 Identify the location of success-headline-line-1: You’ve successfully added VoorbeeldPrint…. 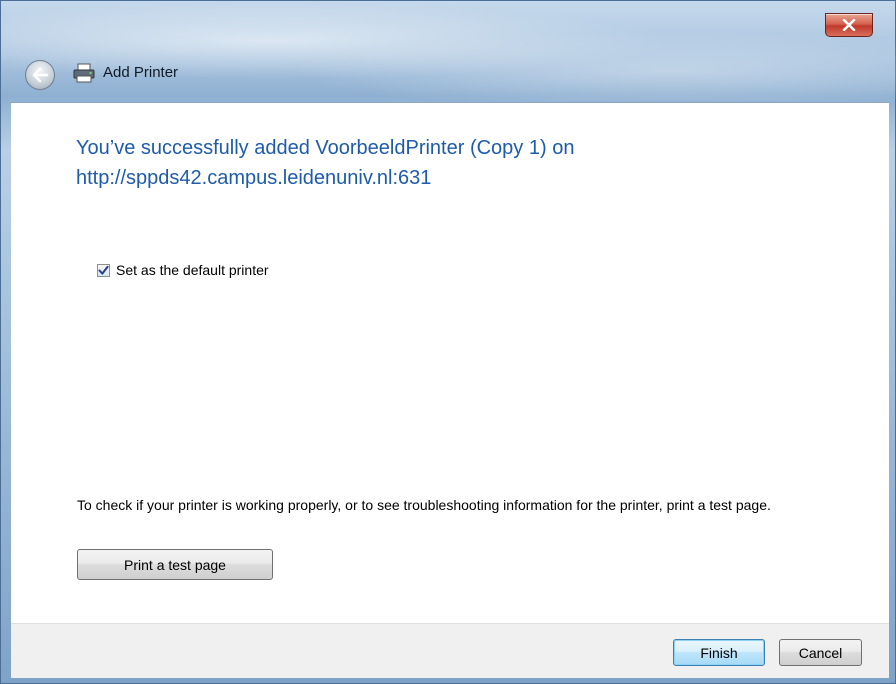
(325, 148).